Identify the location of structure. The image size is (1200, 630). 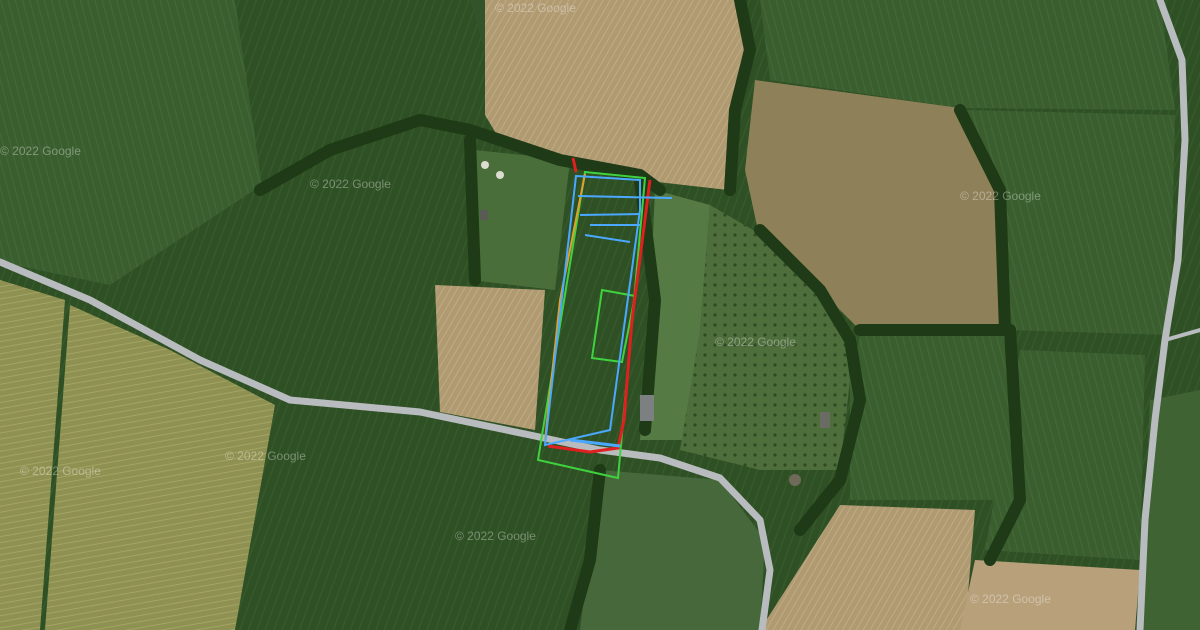
(795, 480).